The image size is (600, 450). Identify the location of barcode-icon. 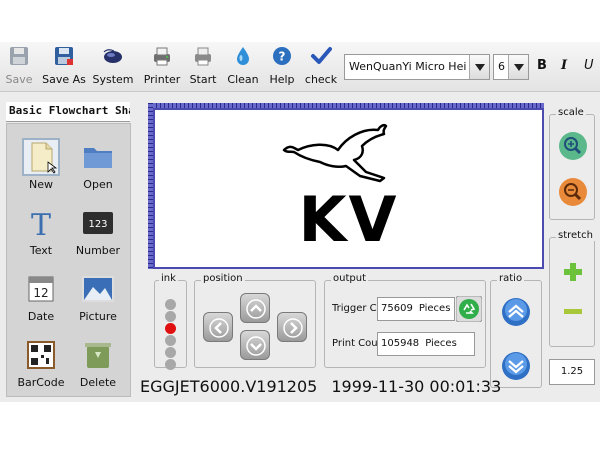
(41, 355).